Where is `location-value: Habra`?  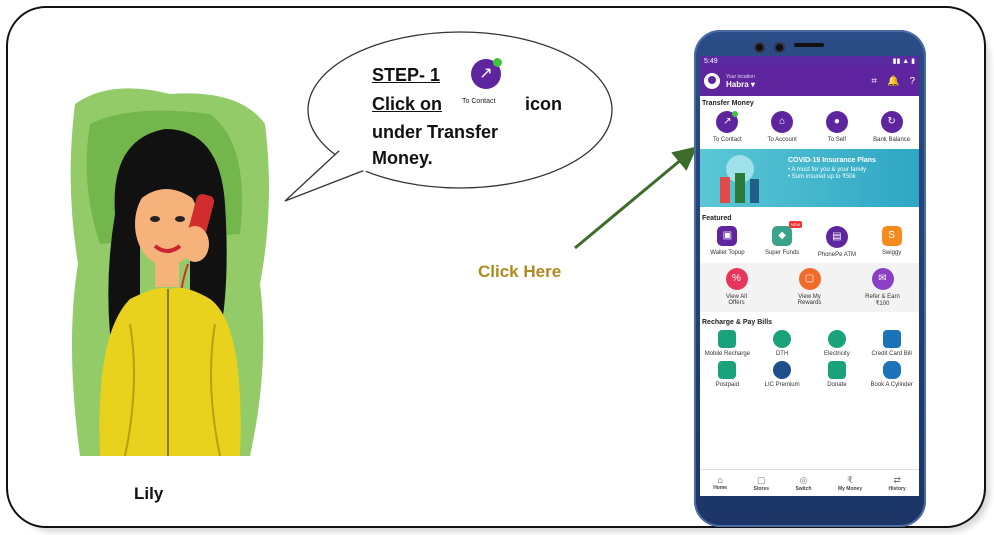 location-value: Habra is located at coordinates (737, 84).